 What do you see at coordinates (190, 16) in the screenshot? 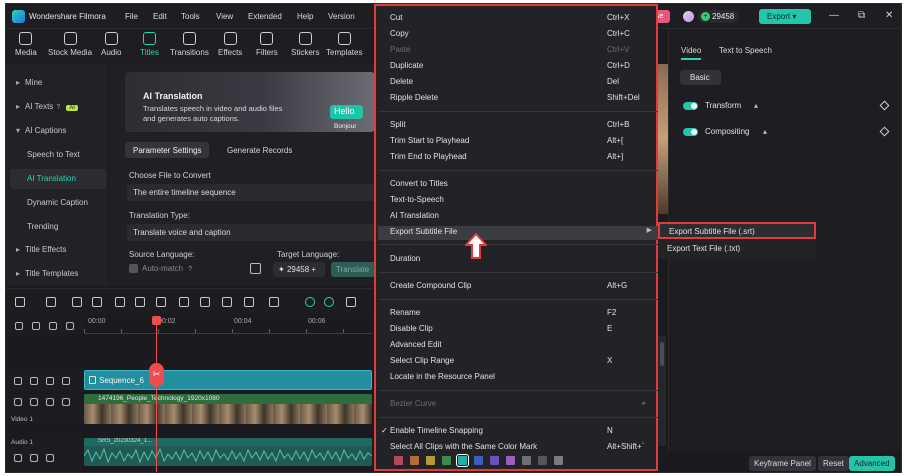
I see `menu-tools: Tools` at bounding box center [190, 16].